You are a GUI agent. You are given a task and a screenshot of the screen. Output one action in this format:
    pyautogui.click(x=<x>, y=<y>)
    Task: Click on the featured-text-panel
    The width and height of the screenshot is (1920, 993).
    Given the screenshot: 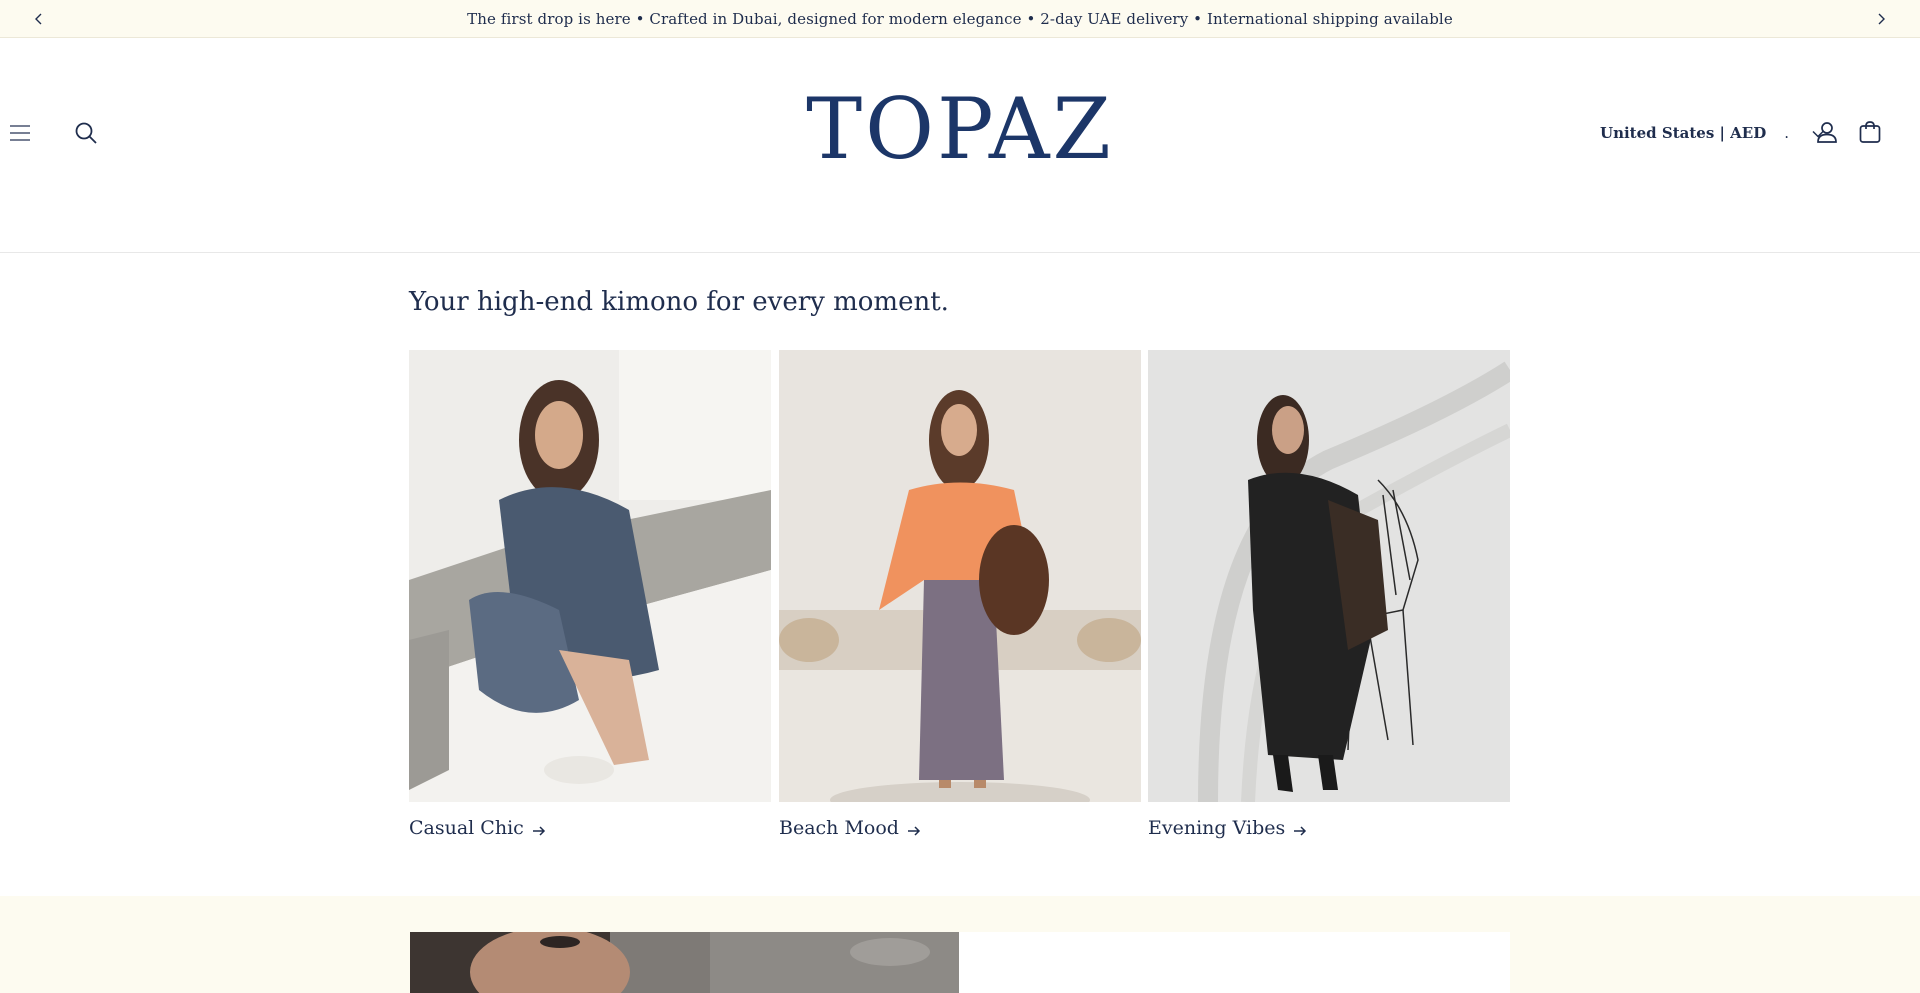 What is the action you would take?
    pyautogui.click(x=1234, y=962)
    